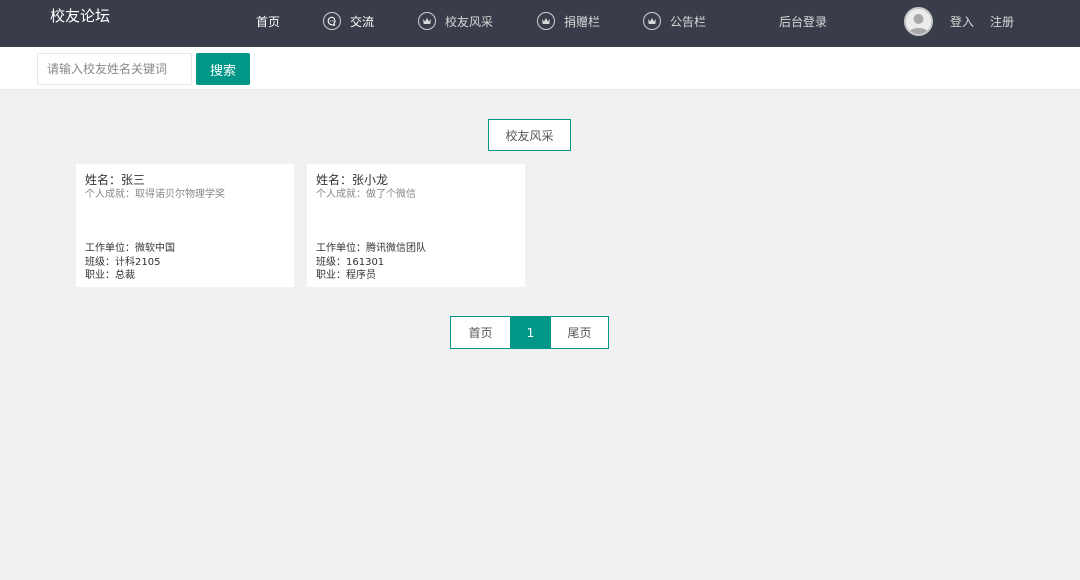 This screenshot has height=580, width=1080. I want to click on alumni-job: 职业：总裁, so click(110, 275).